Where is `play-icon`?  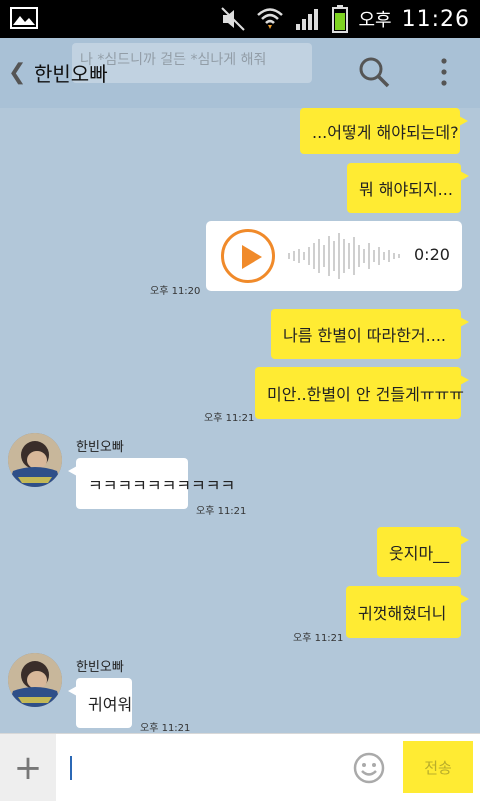 play-icon is located at coordinates (248, 256).